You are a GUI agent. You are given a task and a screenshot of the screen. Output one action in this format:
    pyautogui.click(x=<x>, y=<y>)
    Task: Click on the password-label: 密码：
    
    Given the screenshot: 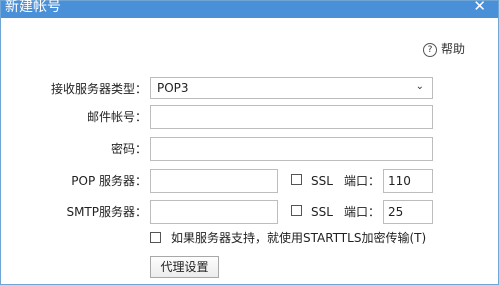 What is the action you would take?
    pyautogui.click(x=128, y=149)
    